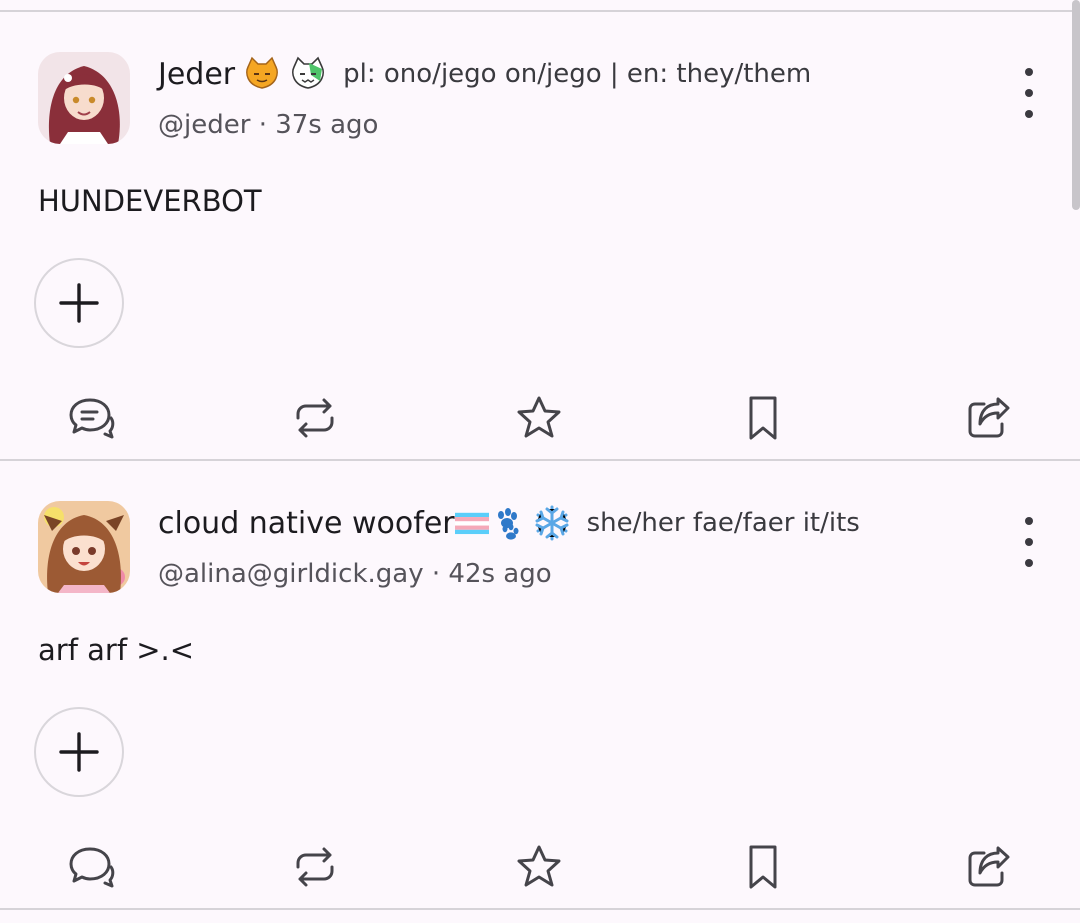 The image size is (1080, 923). What do you see at coordinates (268, 125) in the screenshot?
I see `handle-line: @jeder · 37s ago` at bounding box center [268, 125].